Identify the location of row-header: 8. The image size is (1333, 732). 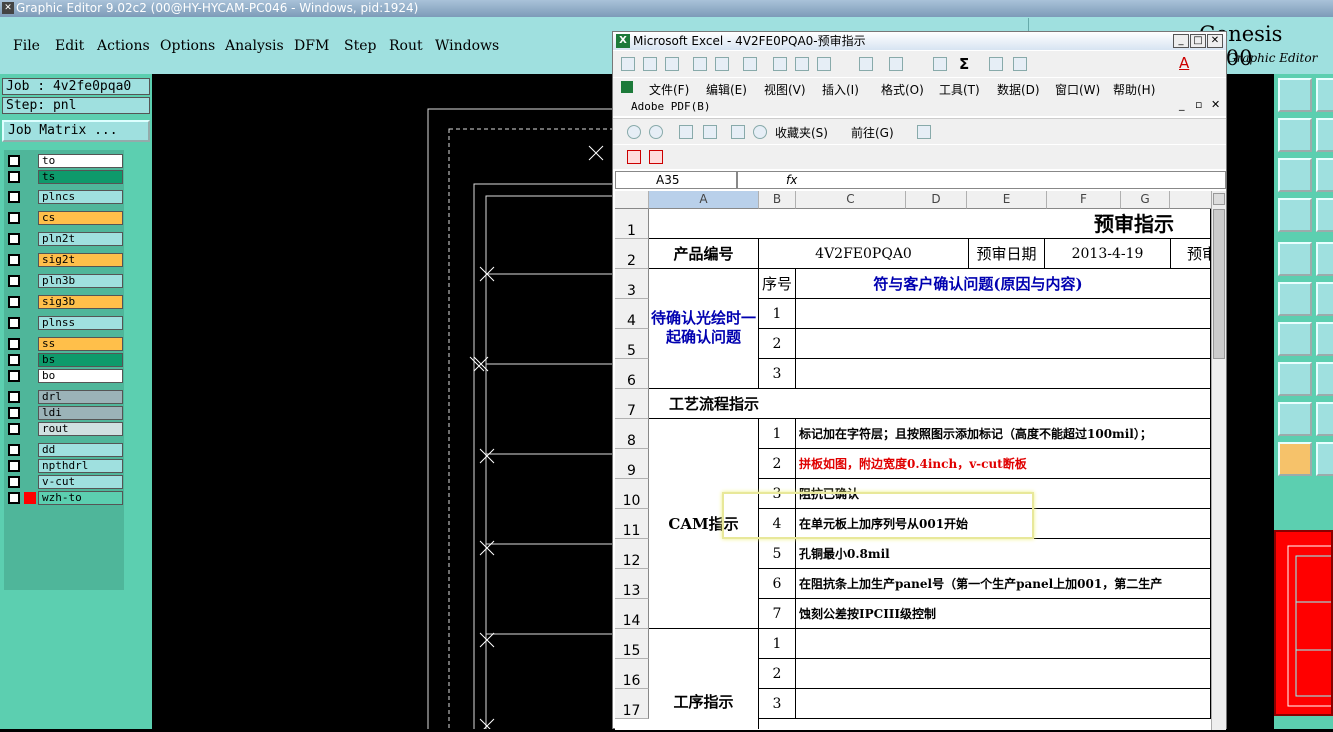
(632, 434).